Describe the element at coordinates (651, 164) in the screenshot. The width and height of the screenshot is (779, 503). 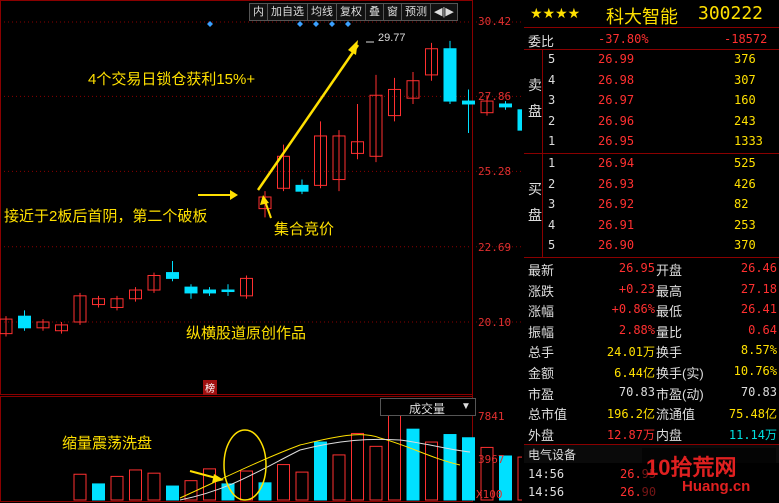
I see `buy-row: 1 26.94 525` at that location.